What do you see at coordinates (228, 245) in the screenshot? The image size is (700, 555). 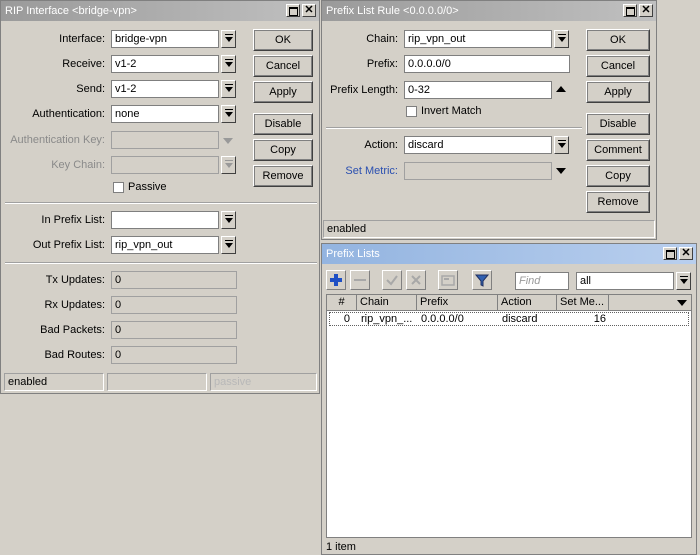 I see `out-prefix-list-dropdown-icon` at bounding box center [228, 245].